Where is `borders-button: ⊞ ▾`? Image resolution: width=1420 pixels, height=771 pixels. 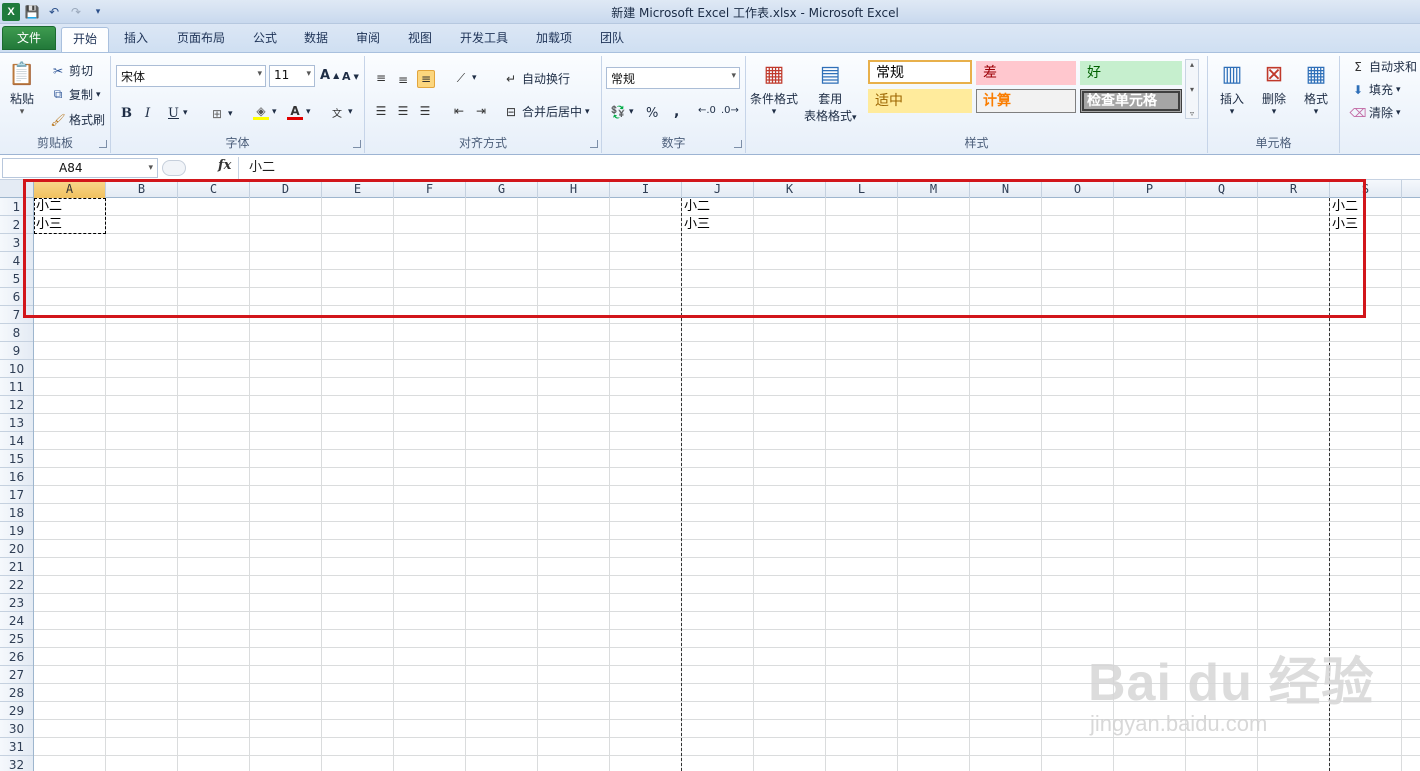 borders-button: ⊞ ▾ is located at coordinates (221, 114).